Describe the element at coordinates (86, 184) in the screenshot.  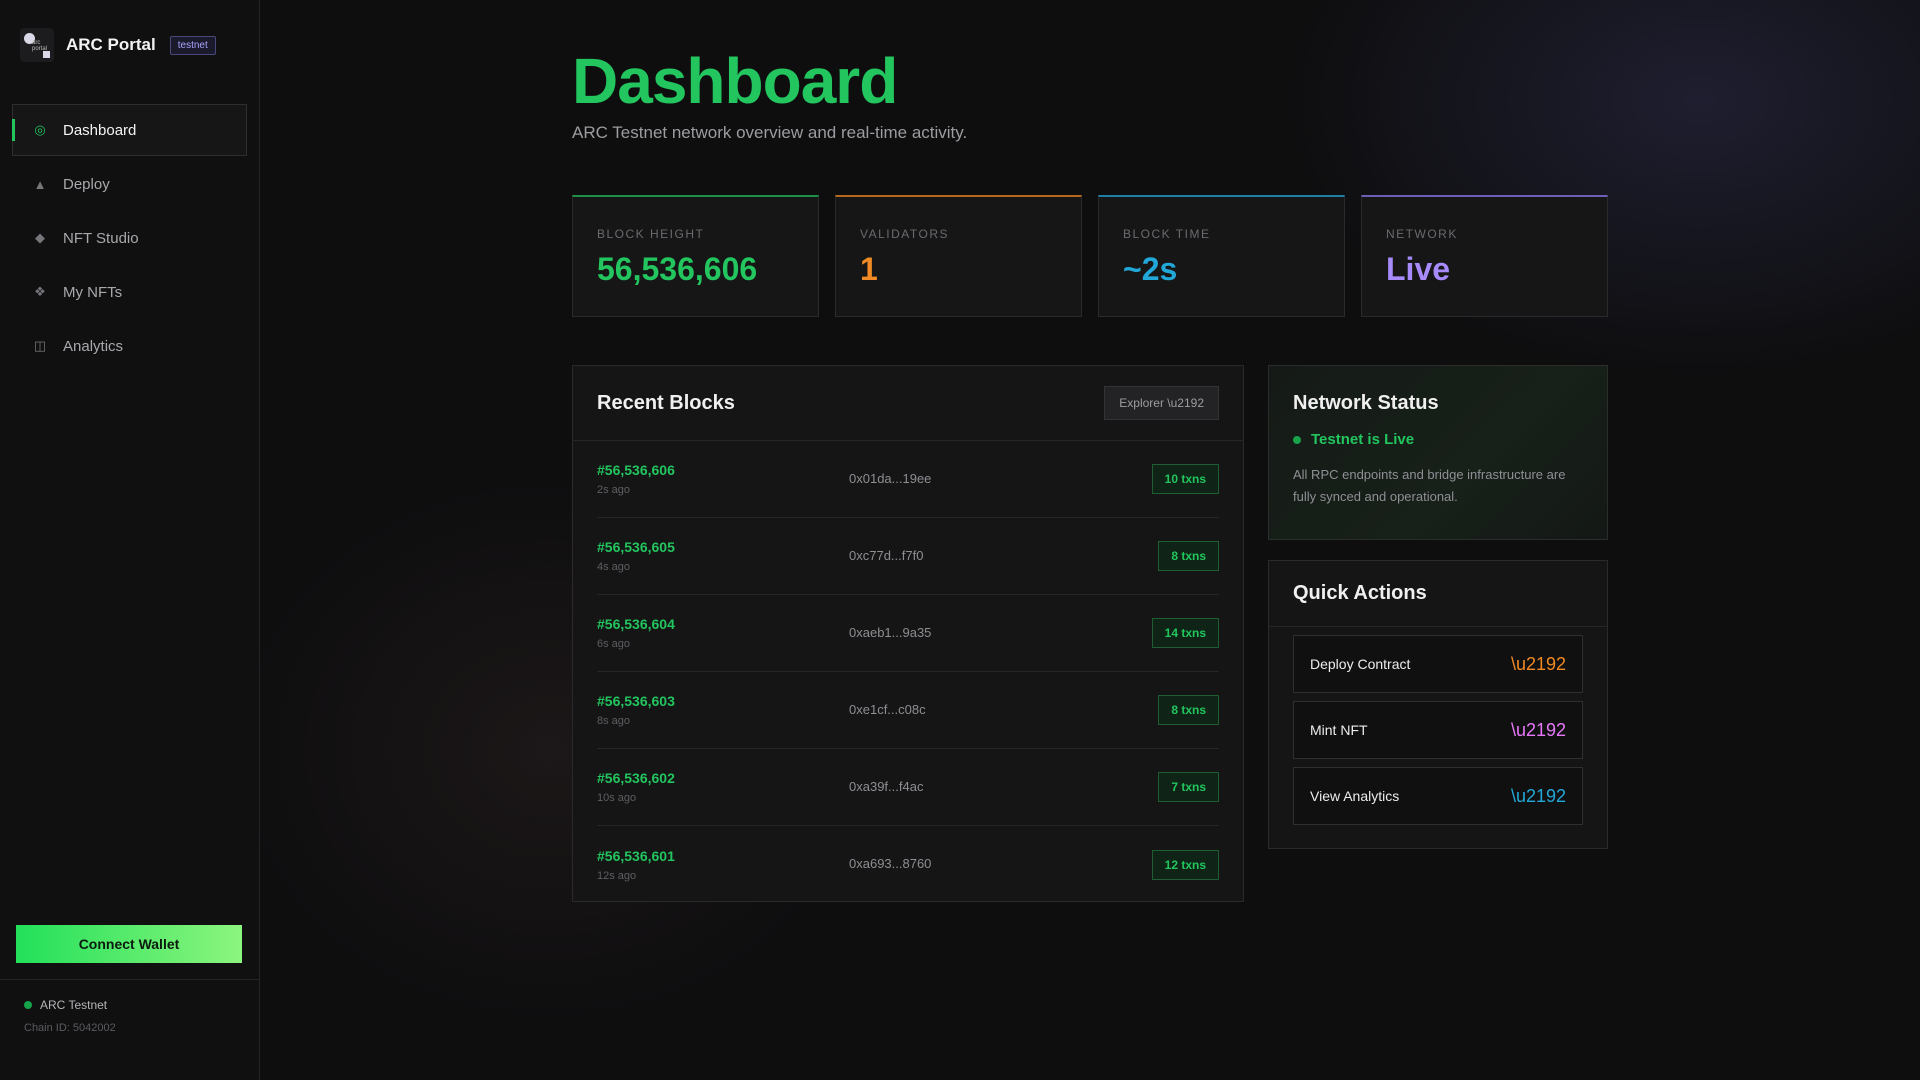
I see `sidebar-item-label: Deploy` at that location.